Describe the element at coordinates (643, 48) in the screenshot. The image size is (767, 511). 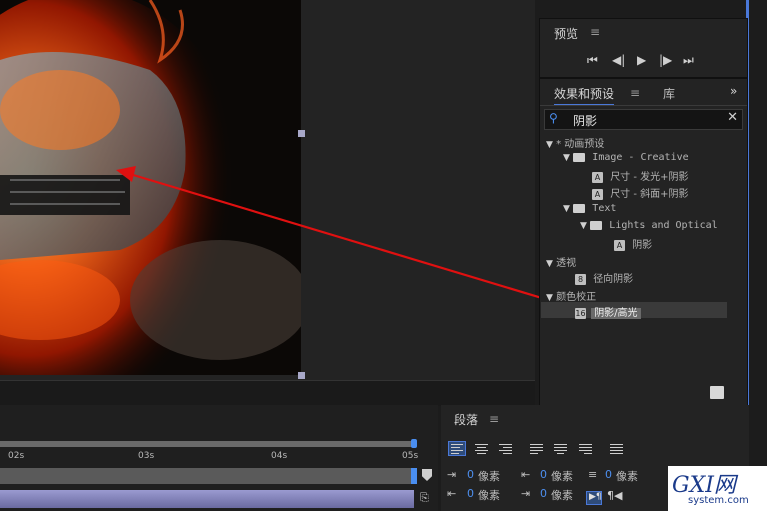
I see `preview-panel: 预览 ≡ ⏮ ◀| ▶ |▶ ⏭` at that location.